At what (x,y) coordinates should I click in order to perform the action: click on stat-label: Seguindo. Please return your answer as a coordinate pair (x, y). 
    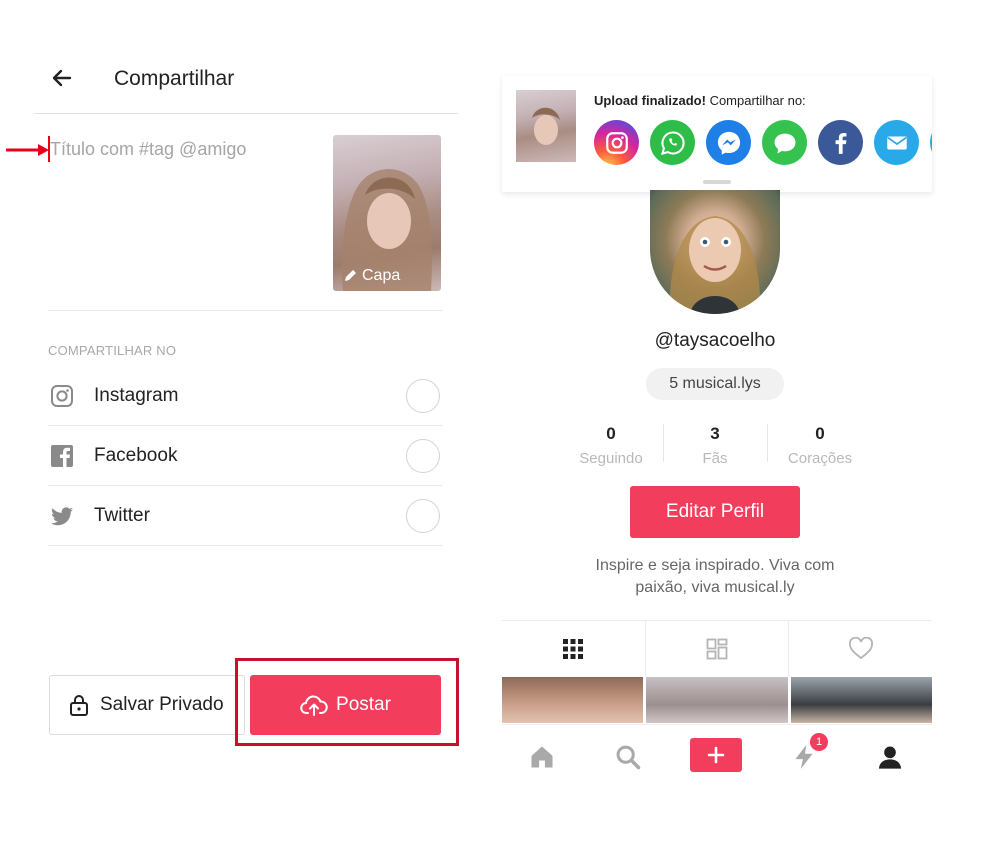
    Looking at the image, I should click on (611, 458).